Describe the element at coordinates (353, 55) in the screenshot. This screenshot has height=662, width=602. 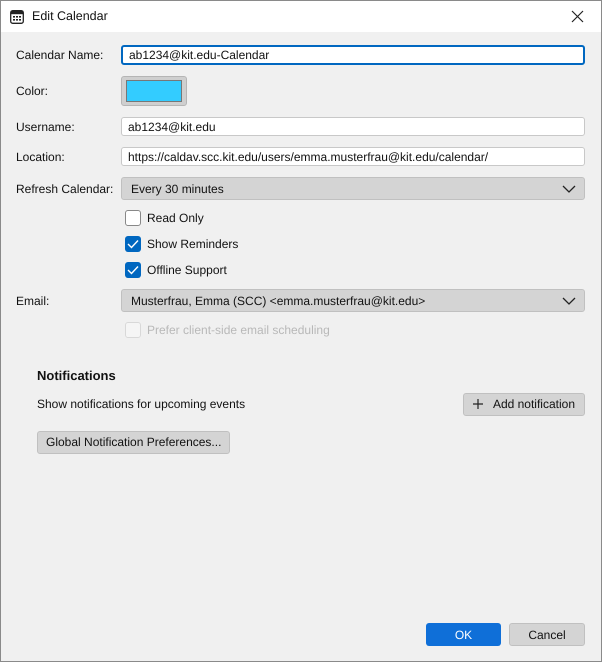
I see `text-field: ab1234@kit.edu-Calendar` at that location.